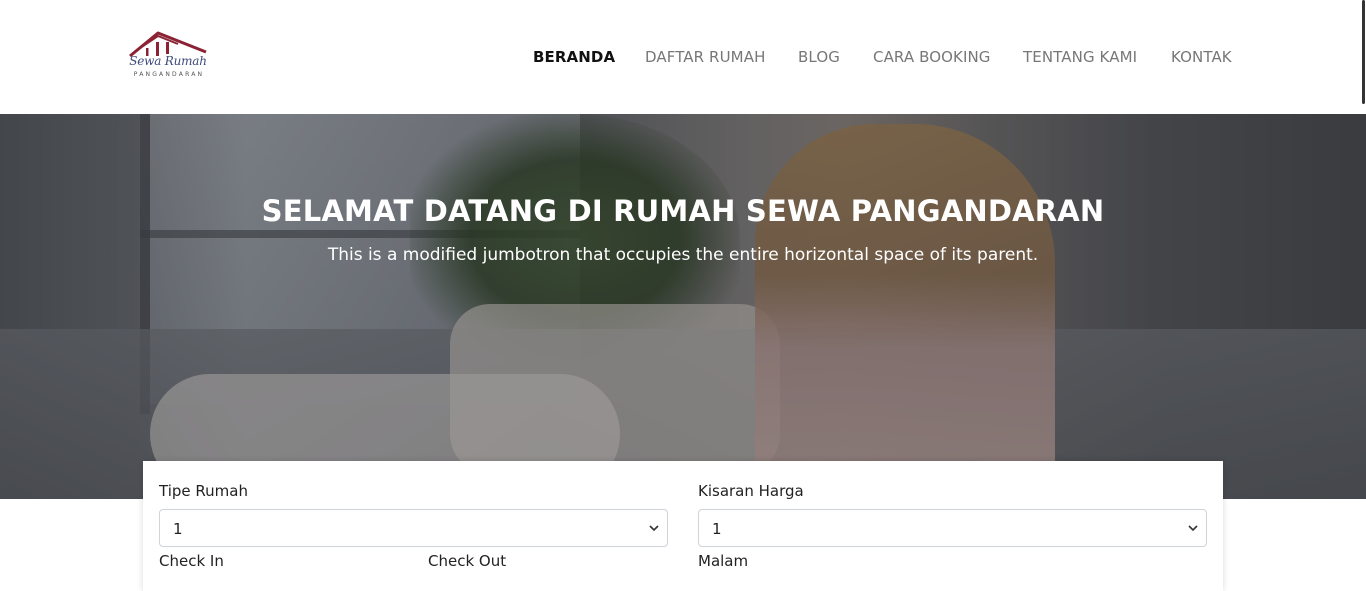 The height and width of the screenshot is (591, 1366). What do you see at coordinates (467, 561) in the screenshot?
I see `check-out-label: Check Out` at bounding box center [467, 561].